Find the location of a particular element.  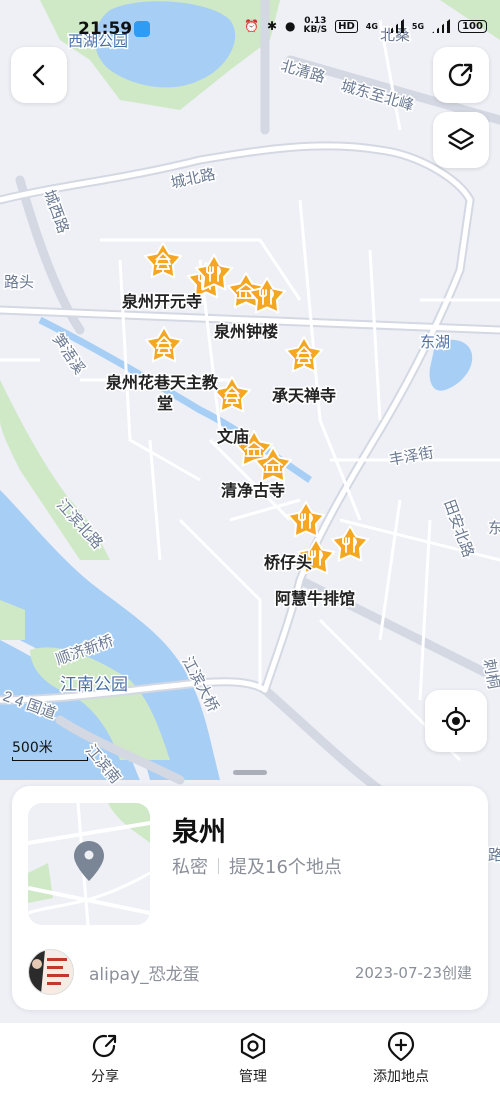

road-label: 路 is located at coordinates (494, 855).